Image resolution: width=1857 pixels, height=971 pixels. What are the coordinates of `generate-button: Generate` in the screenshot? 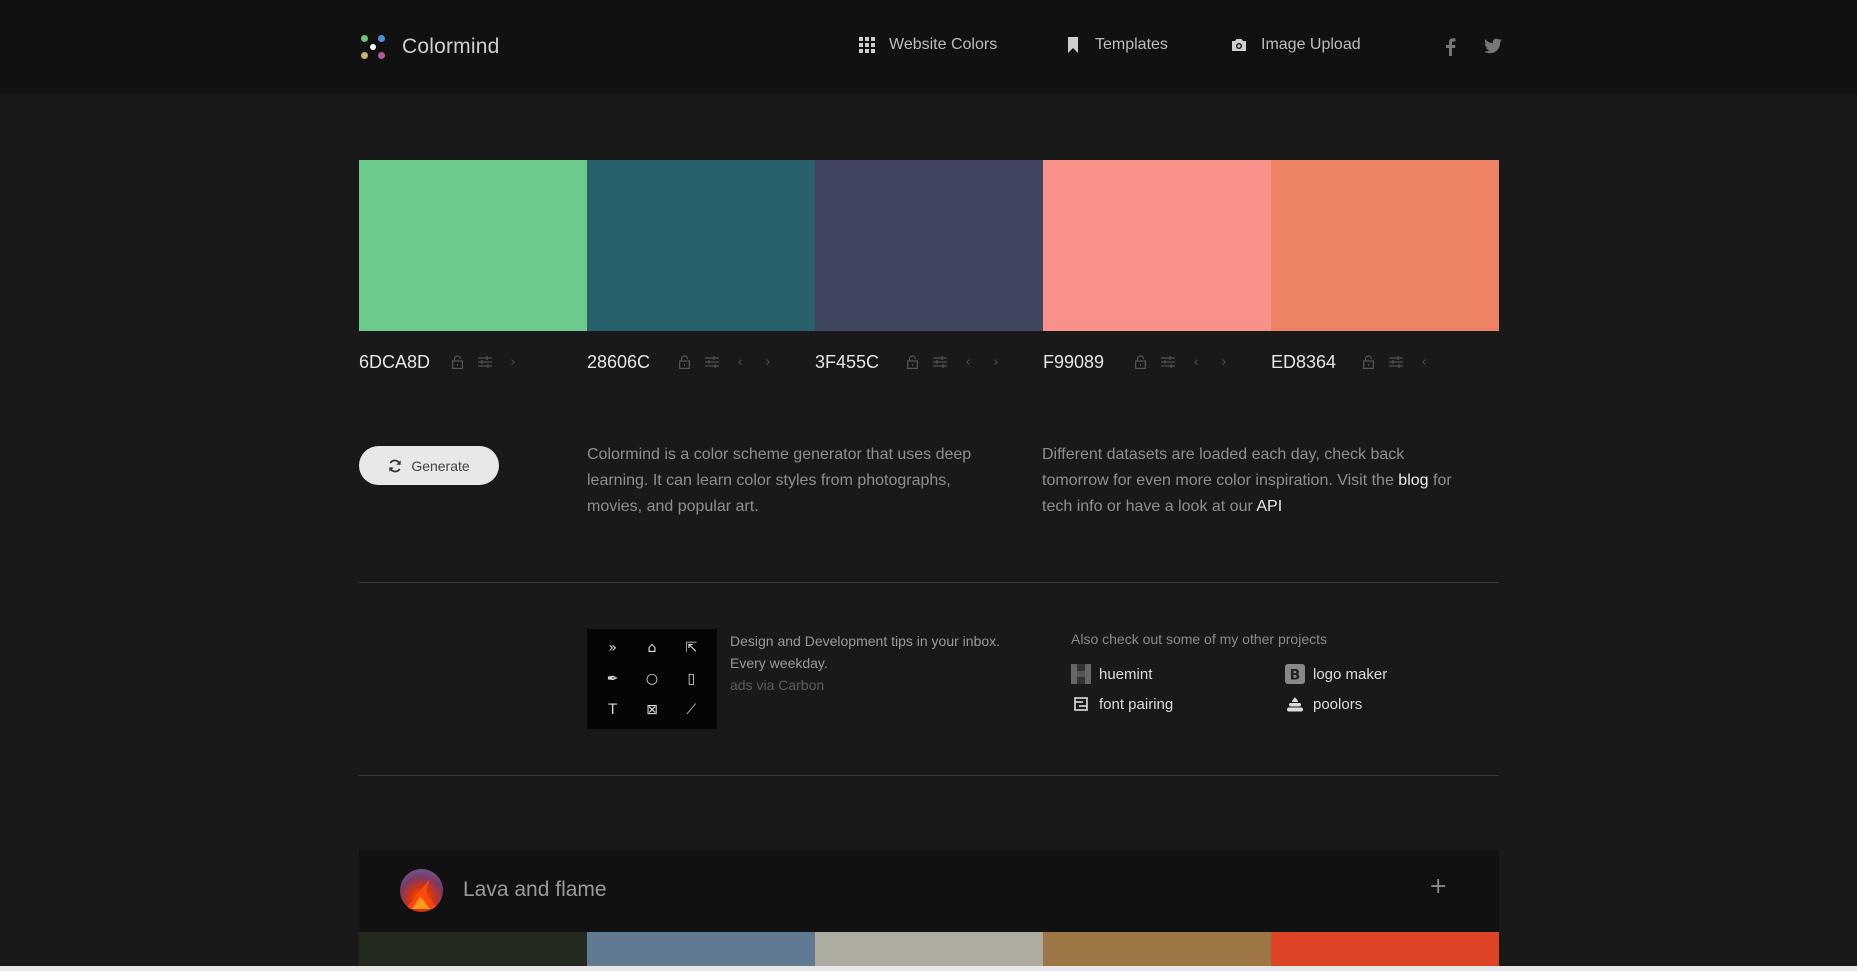 It's located at (429, 465).